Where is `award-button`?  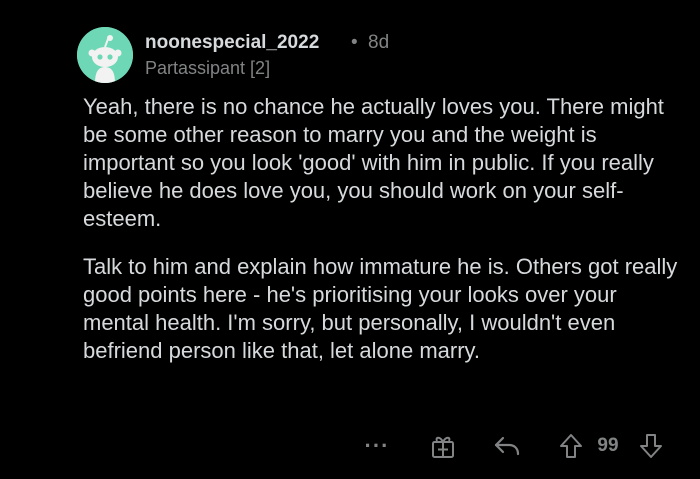 award-button is located at coordinates (443, 446).